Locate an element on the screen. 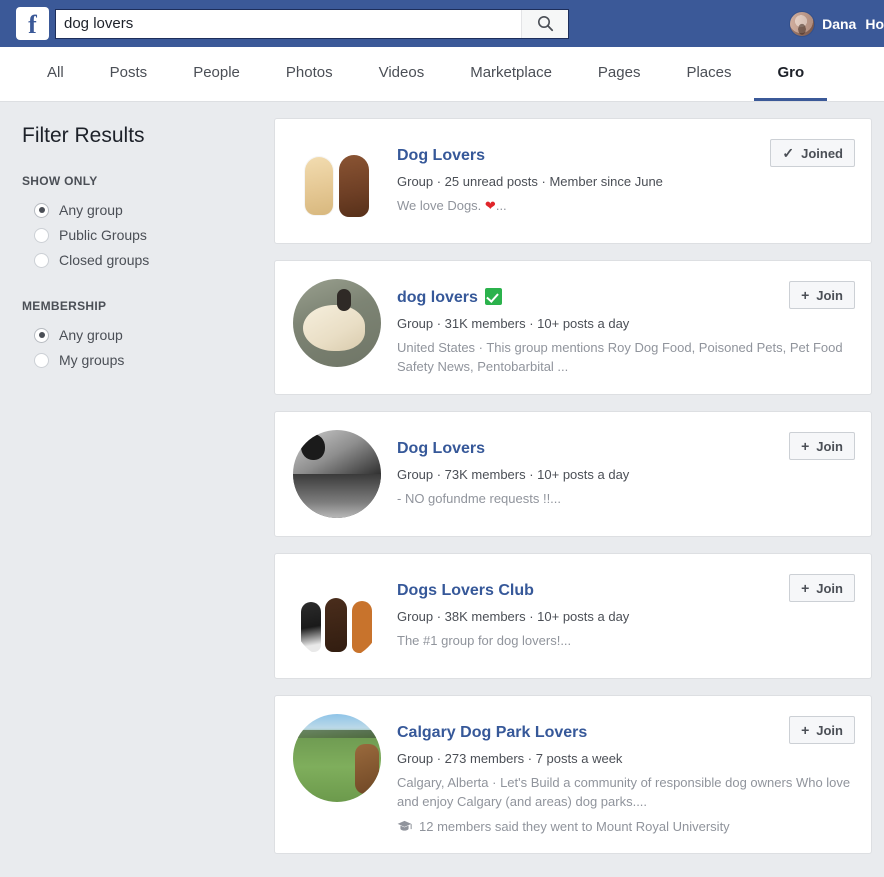 Image resolution: width=884 pixels, height=877 pixels. page-title: Filter Results is located at coordinates (83, 135).